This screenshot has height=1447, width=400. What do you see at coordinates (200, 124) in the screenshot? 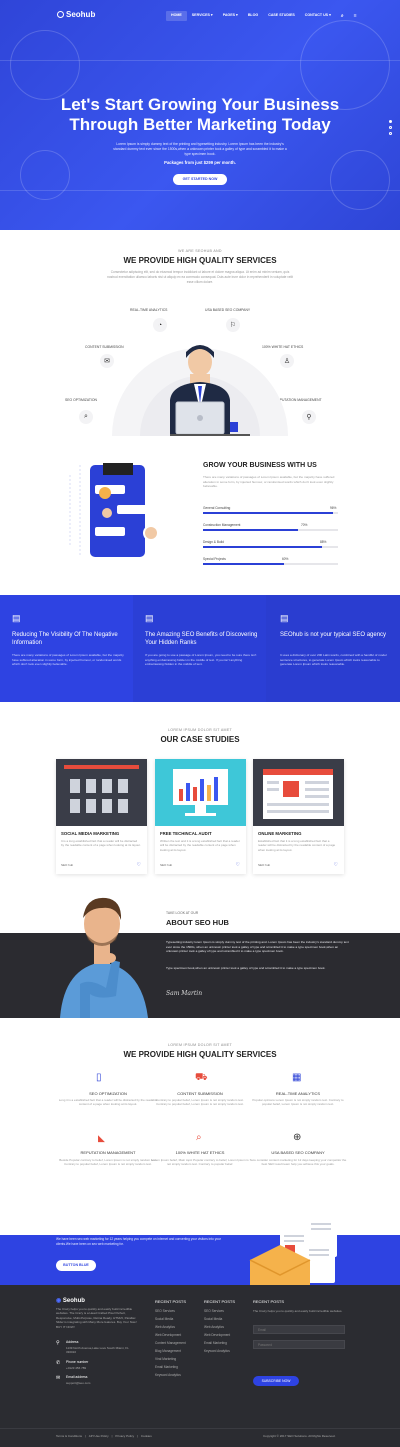
I see `hero-title-line2: Through Better Marketing Today` at bounding box center [200, 124].